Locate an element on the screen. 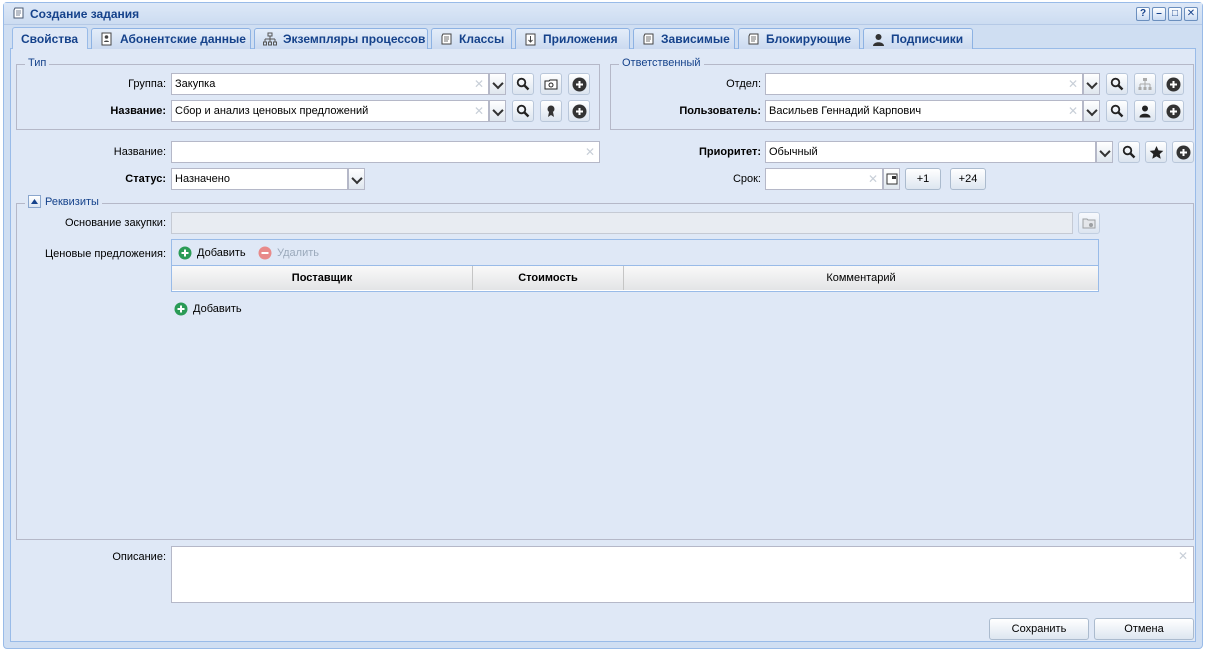 This screenshot has width=1208, height=654. window-titlebar: Создание задания ? – □ ✕ is located at coordinates (603, 14).